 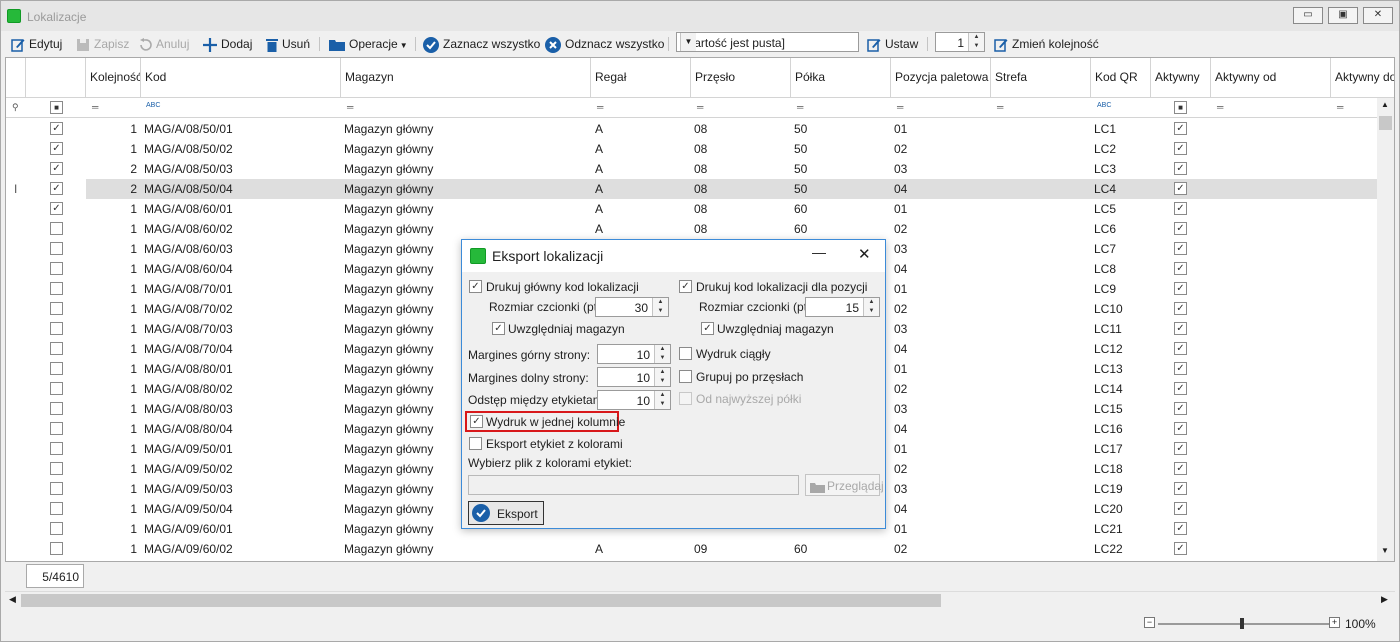 What do you see at coordinates (506, 513) in the screenshot?
I see `export-button: Eksport` at bounding box center [506, 513].